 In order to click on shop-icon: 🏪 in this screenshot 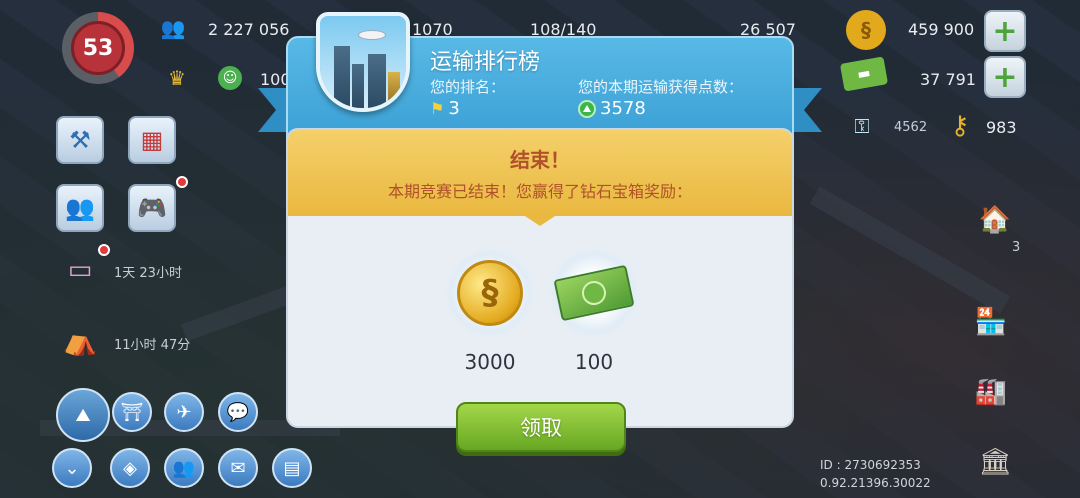, I will do `click(991, 322)`.